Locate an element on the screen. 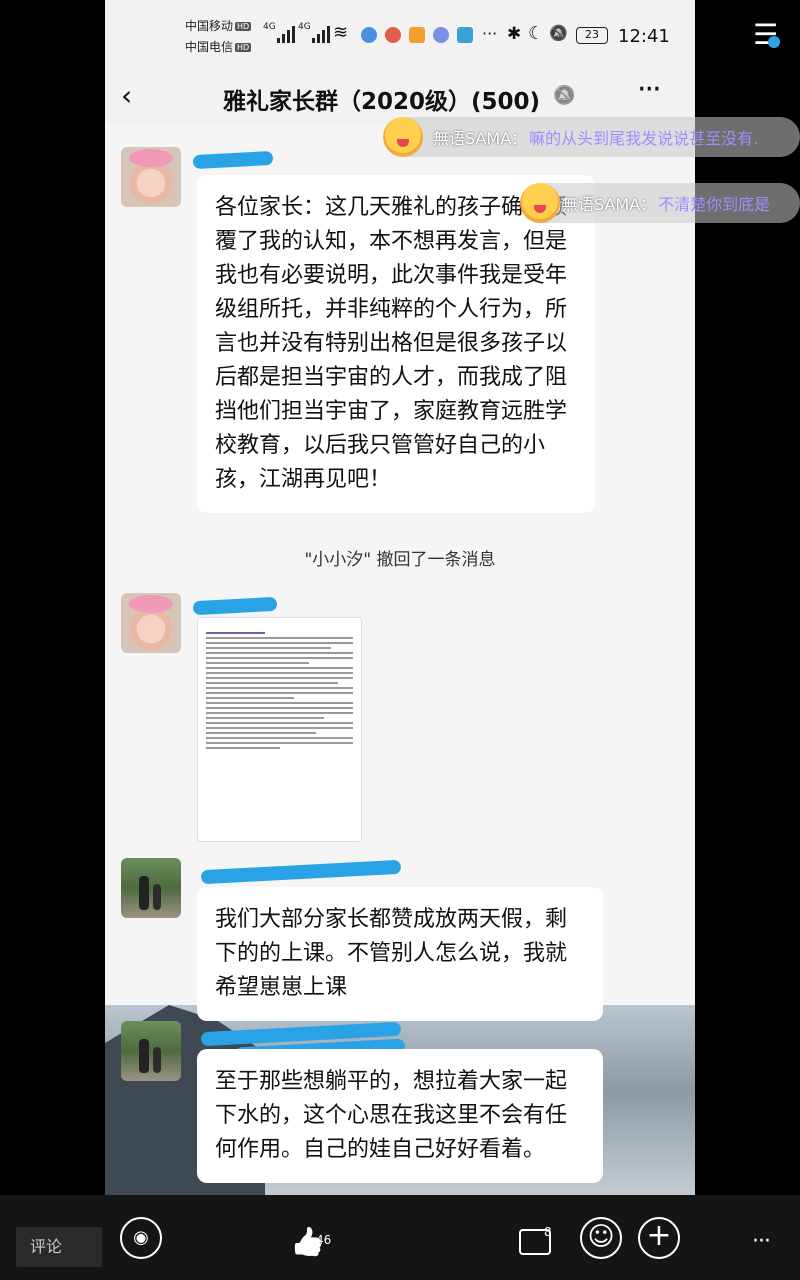 The width and height of the screenshot is (800, 1280). danmaku-comment: 無语SAMA： 嘛的从头到尾我发说说甚至没有. is located at coordinates (591, 137).